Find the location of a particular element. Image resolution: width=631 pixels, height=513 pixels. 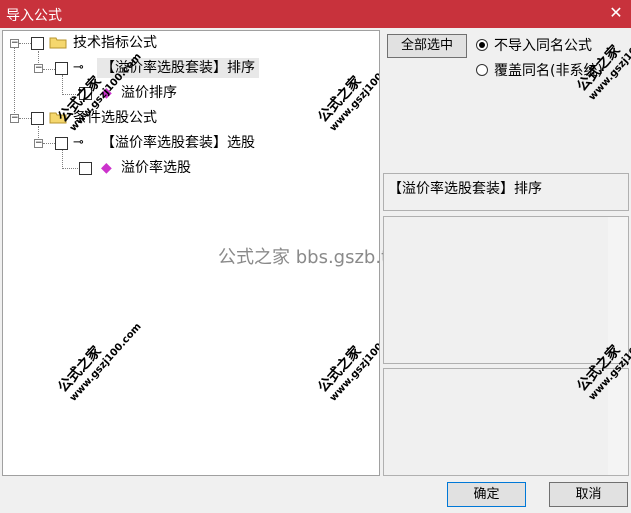

tree-node-technical: − 技术指标公式 is located at coordinates (103, 43).